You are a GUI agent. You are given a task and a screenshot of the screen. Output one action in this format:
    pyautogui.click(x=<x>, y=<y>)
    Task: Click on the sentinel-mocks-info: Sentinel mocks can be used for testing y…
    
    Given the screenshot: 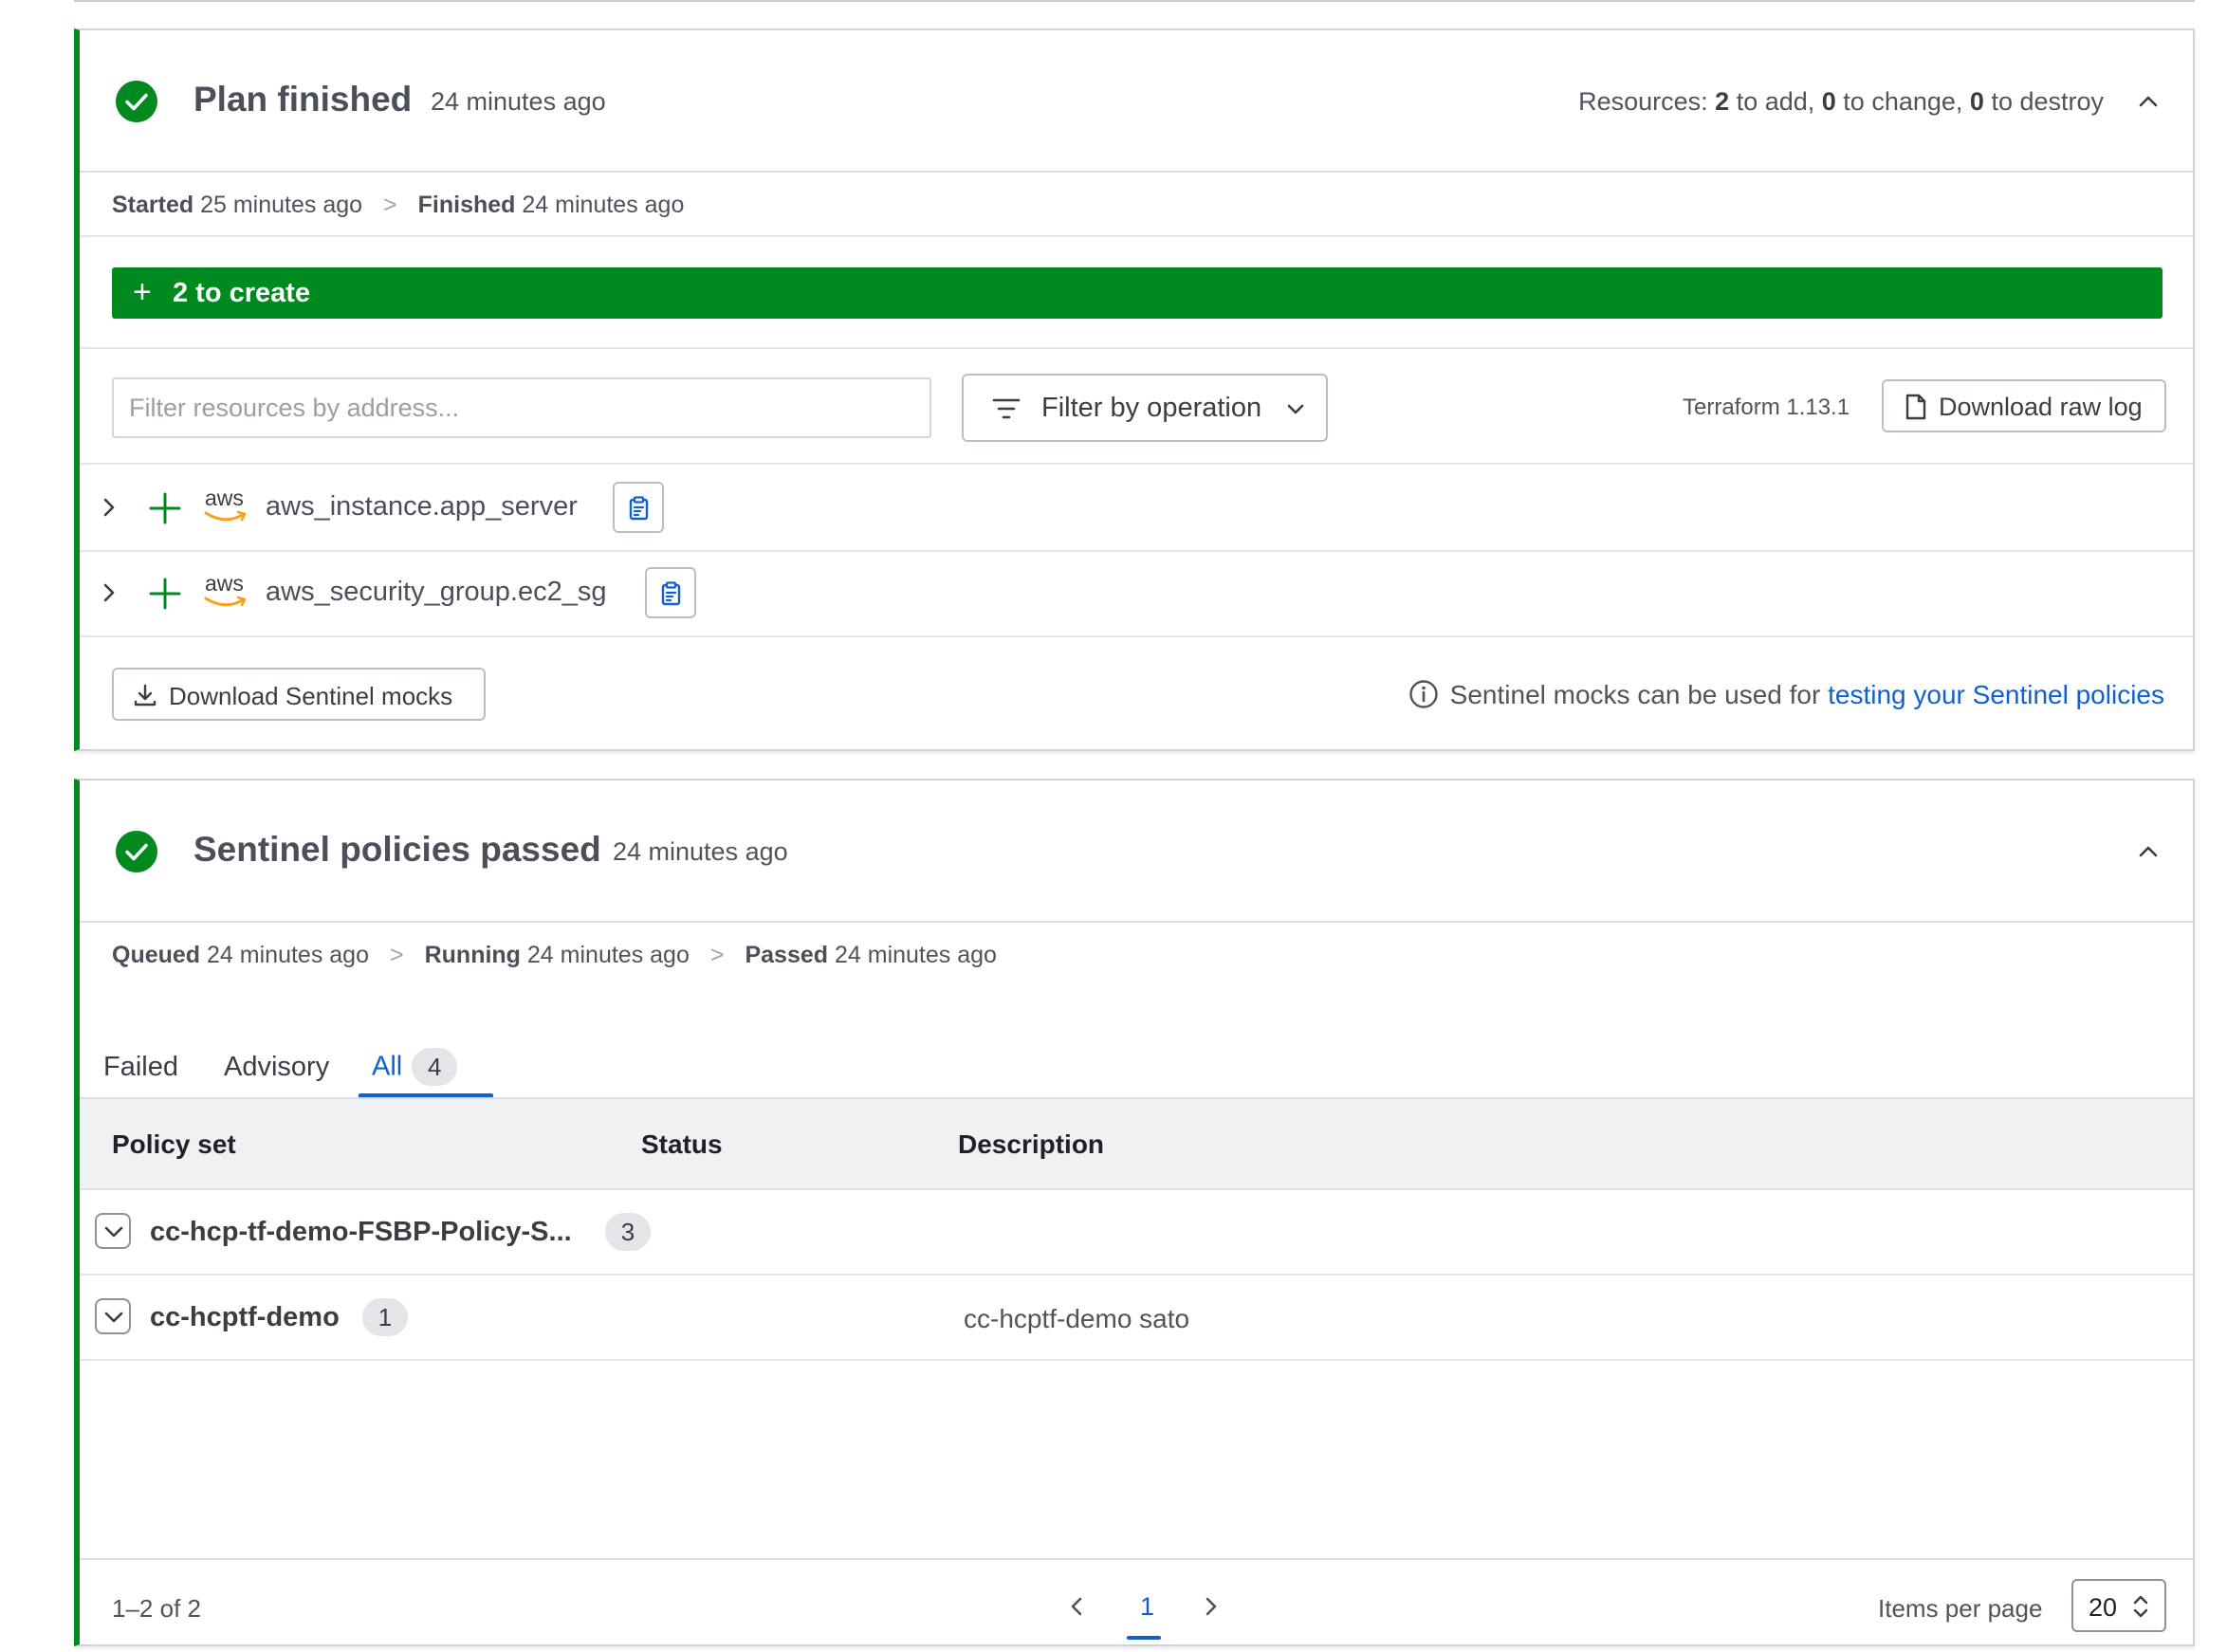 What is the action you would take?
    pyautogui.click(x=1786, y=694)
    